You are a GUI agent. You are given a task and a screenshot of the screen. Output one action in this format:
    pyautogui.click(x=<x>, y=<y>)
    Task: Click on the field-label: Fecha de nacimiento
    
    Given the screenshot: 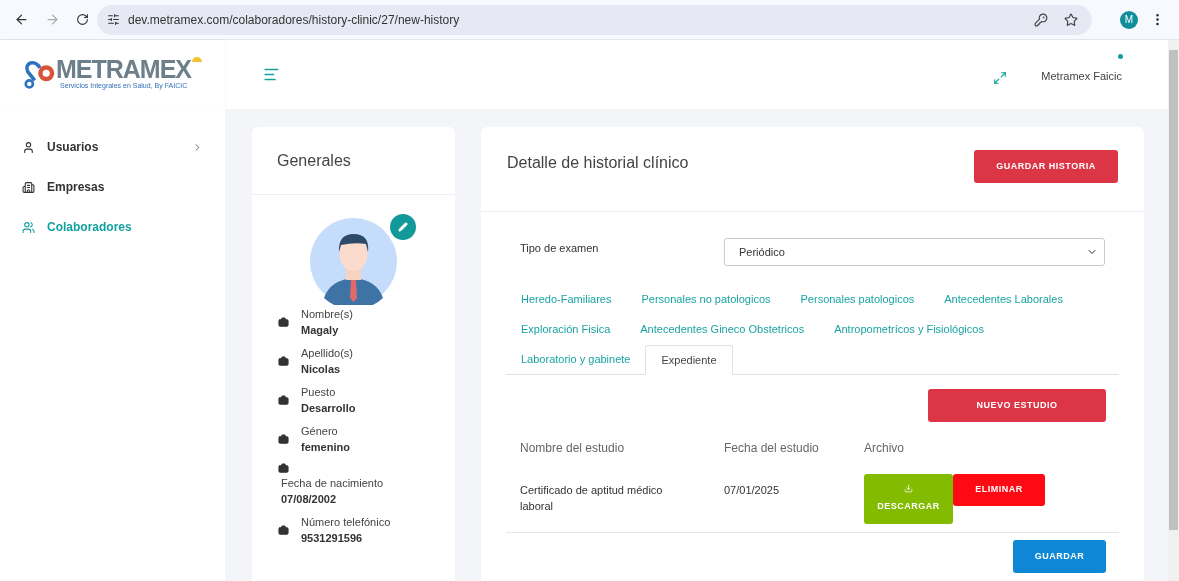 What is the action you would take?
    pyautogui.click(x=333, y=483)
    